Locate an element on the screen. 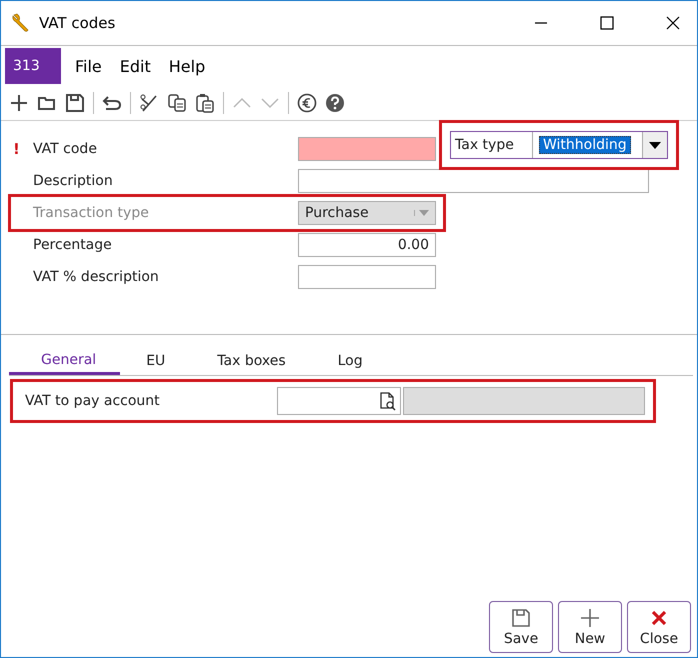  menu-item: Help is located at coordinates (187, 66).